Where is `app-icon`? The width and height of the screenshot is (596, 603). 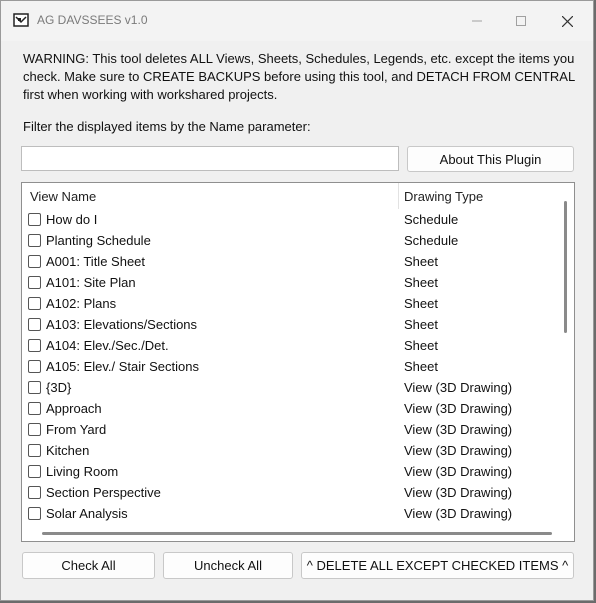 app-icon is located at coordinates (21, 20).